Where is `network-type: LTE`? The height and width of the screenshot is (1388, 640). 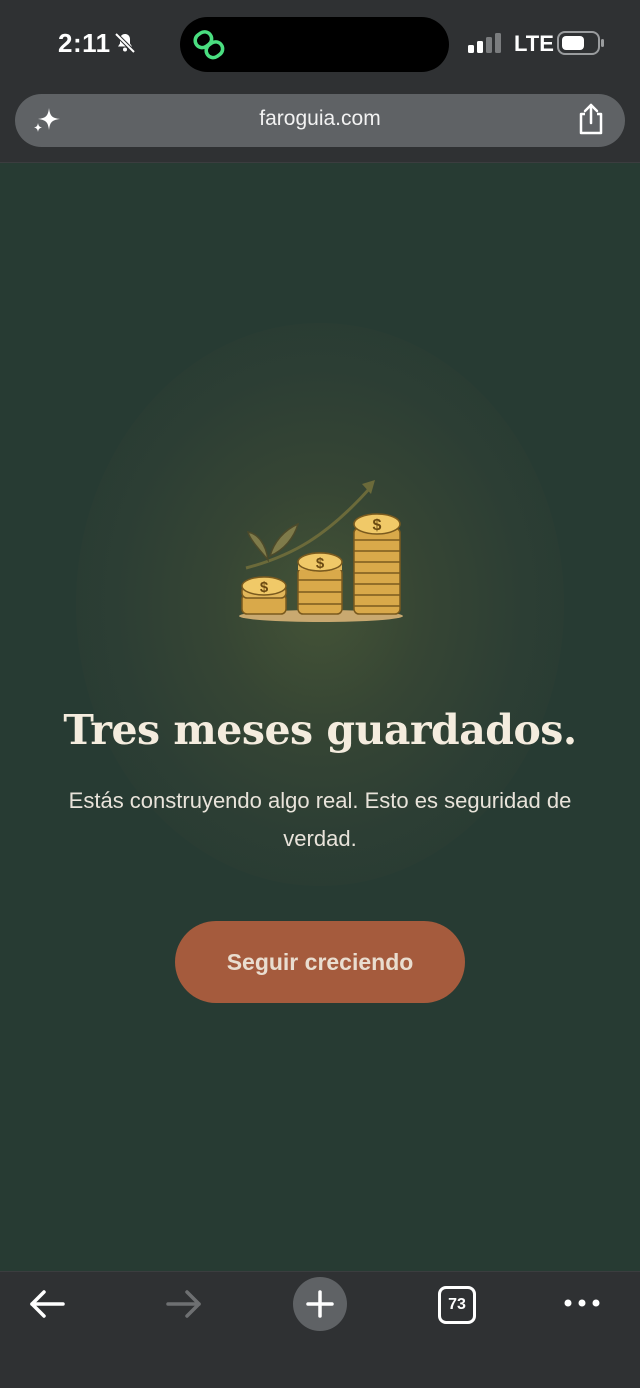 network-type: LTE is located at coordinates (534, 43).